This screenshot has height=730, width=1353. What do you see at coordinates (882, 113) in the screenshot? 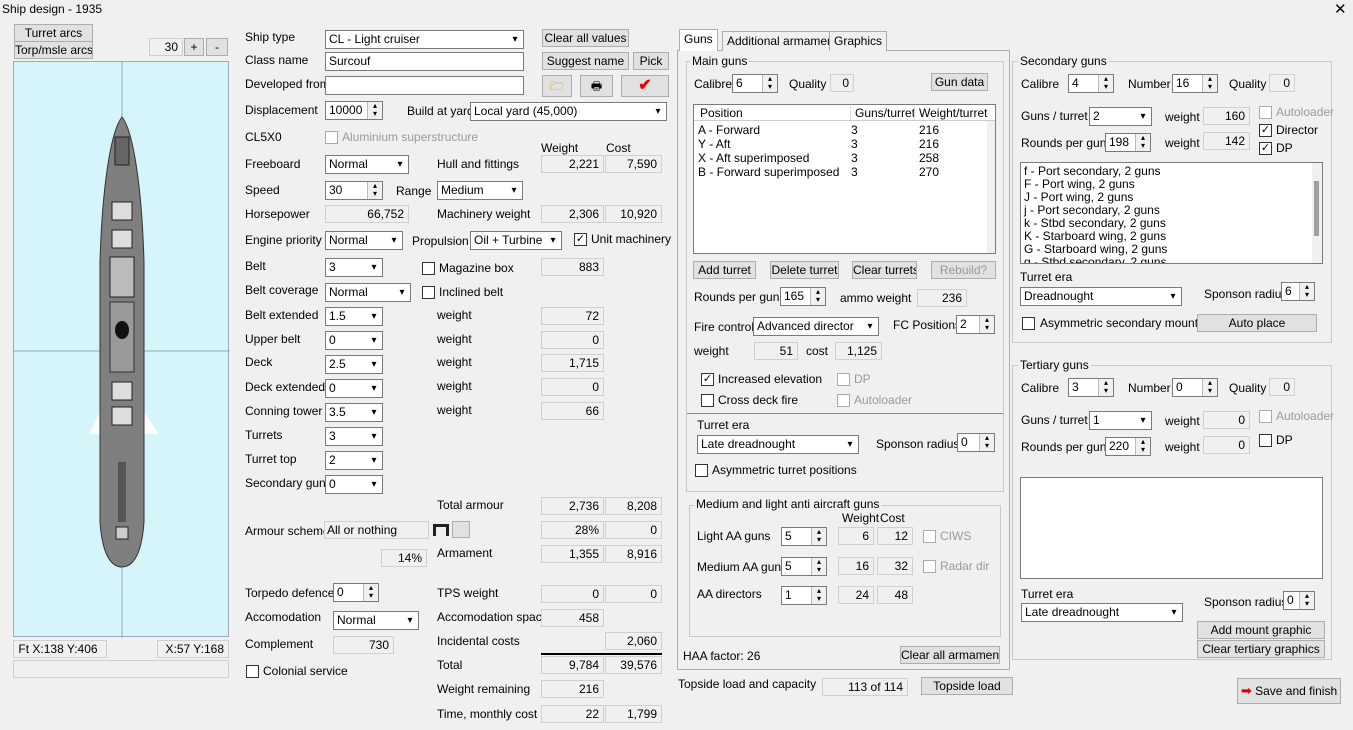
I see `col-guns-turret: Guns/turret` at bounding box center [882, 113].